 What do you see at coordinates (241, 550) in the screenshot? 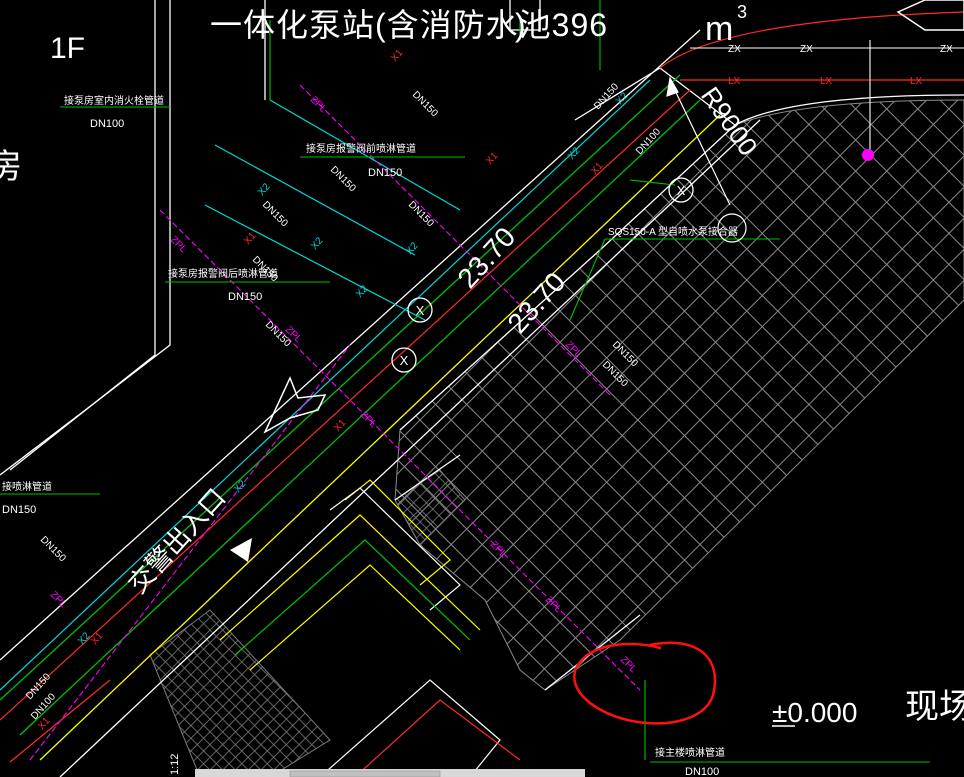
I see `direction-arrow-small` at bounding box center [241, 550].